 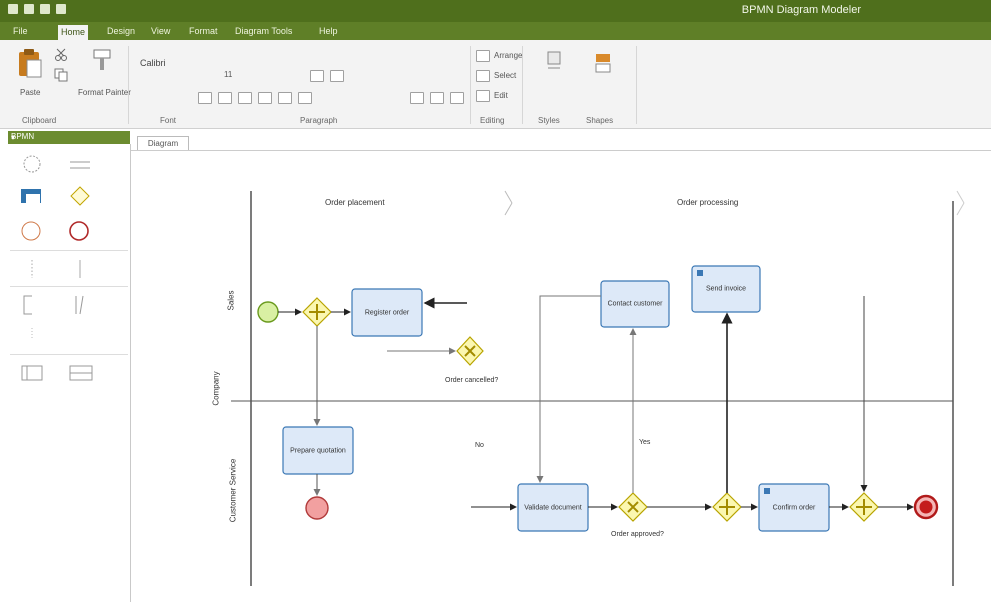 What do you see at coordinates (268, 312) in the screenshot?
I see `start-event` at bounding box center [268, 312].